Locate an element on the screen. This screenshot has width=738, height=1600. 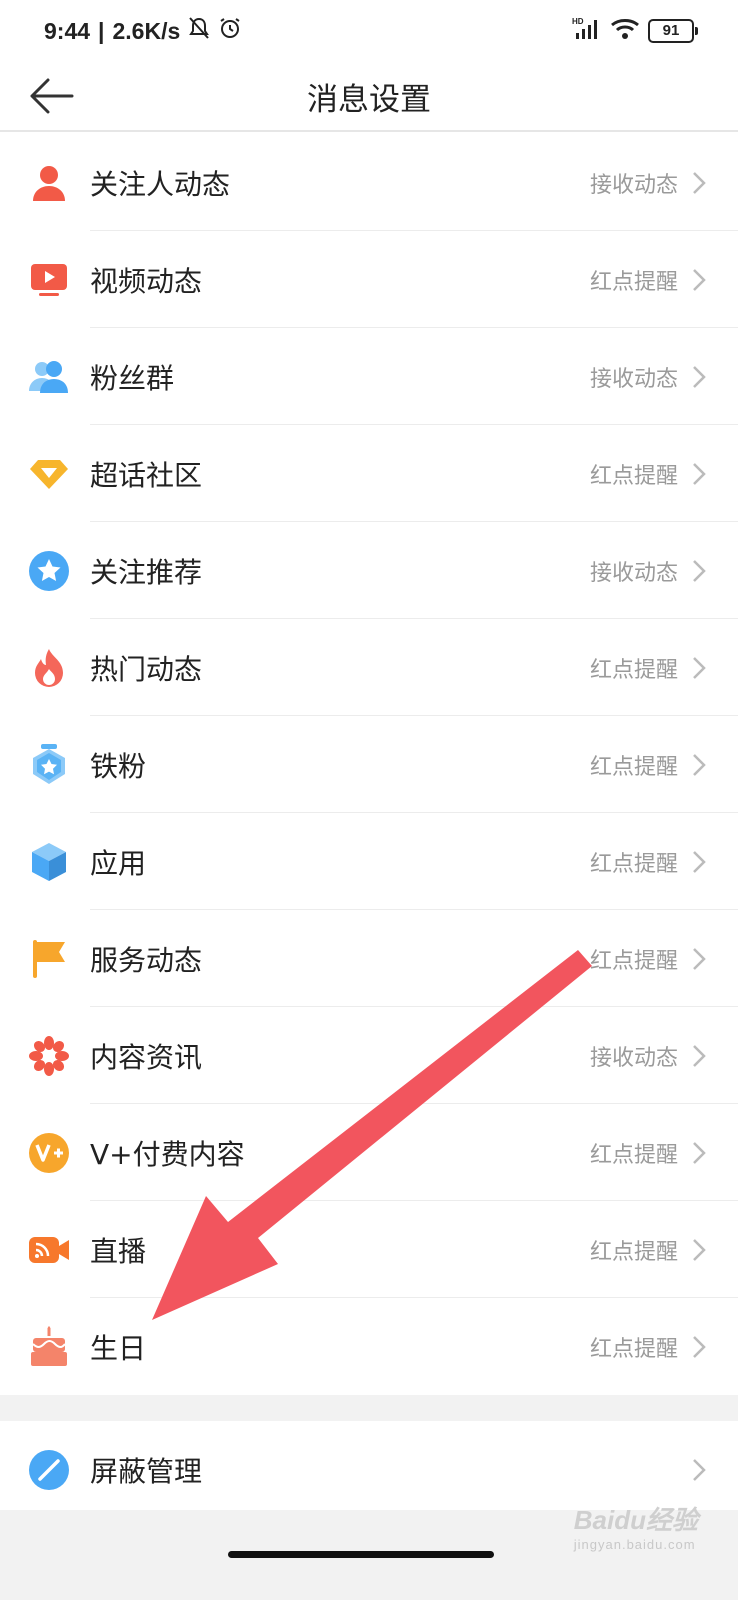
alarm-icon is located at coordinates (230, 31).